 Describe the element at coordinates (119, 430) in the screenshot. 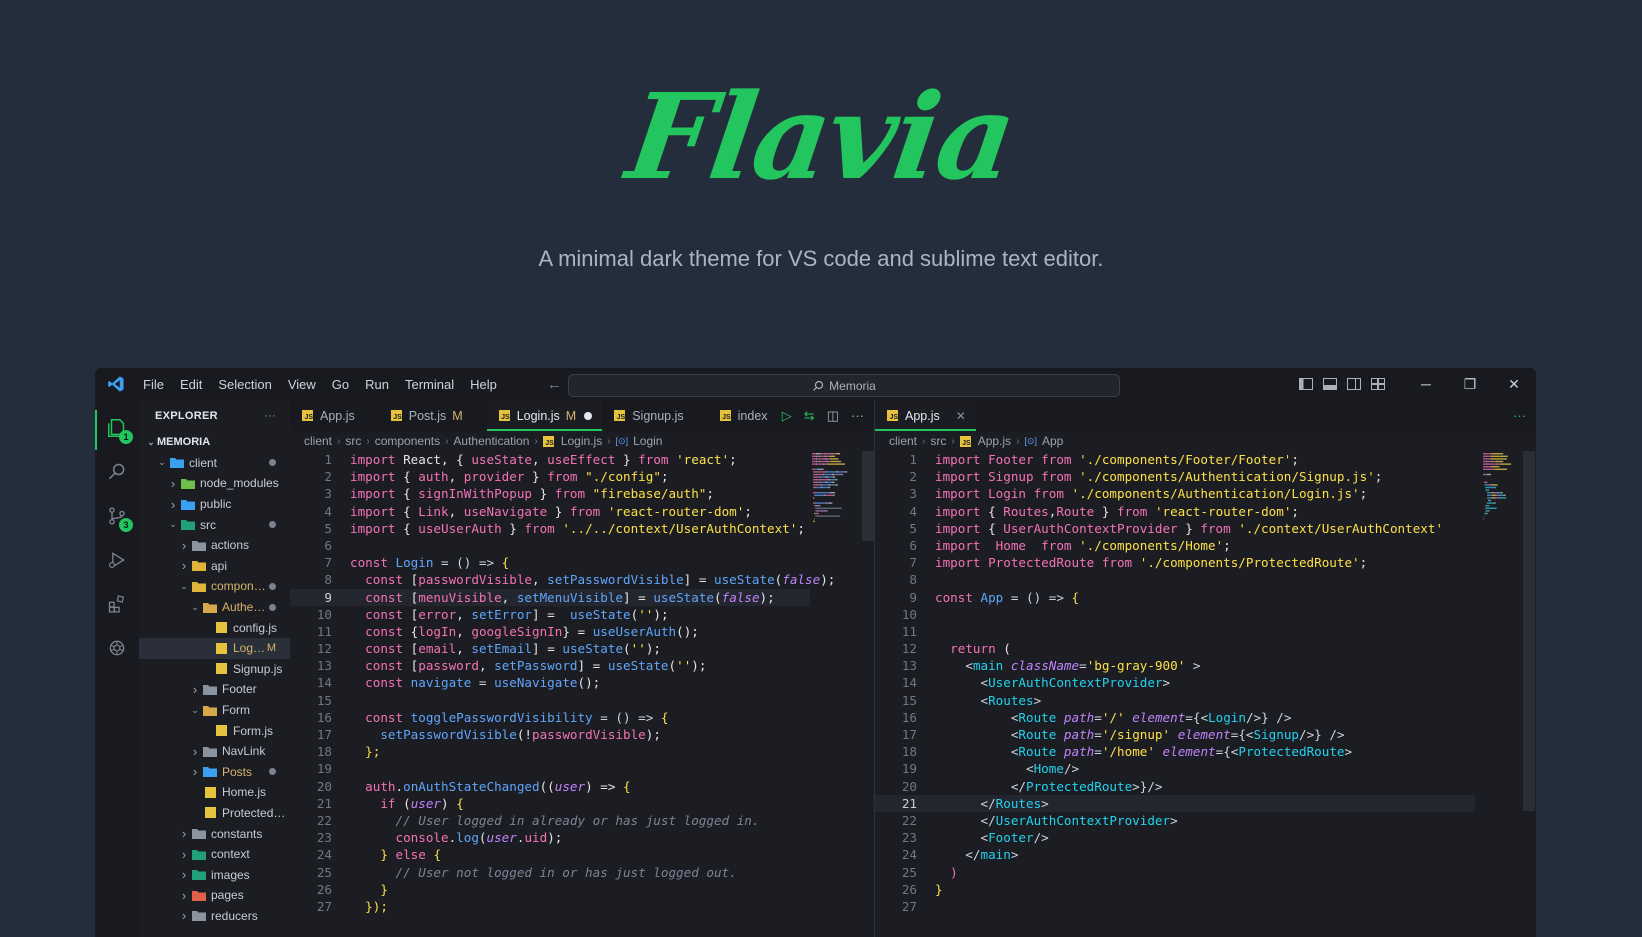

I see `explorer-icon: 1` at that location.